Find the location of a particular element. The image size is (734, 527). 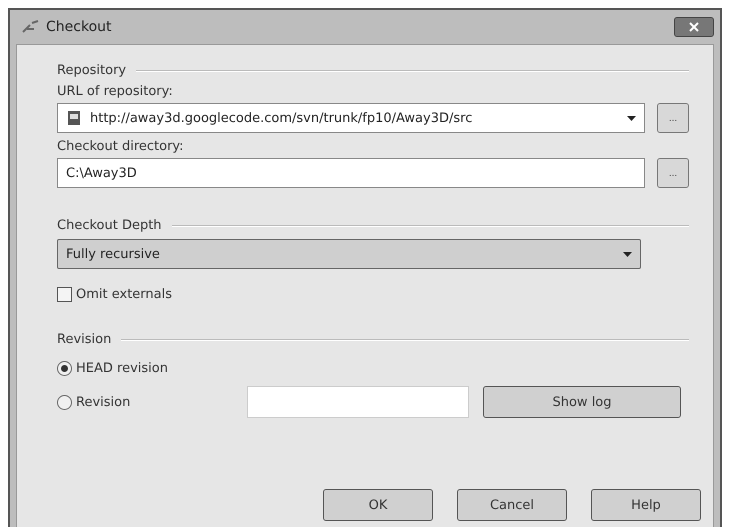

radio-label: HEAD revision is located at coordinates (122, 368).